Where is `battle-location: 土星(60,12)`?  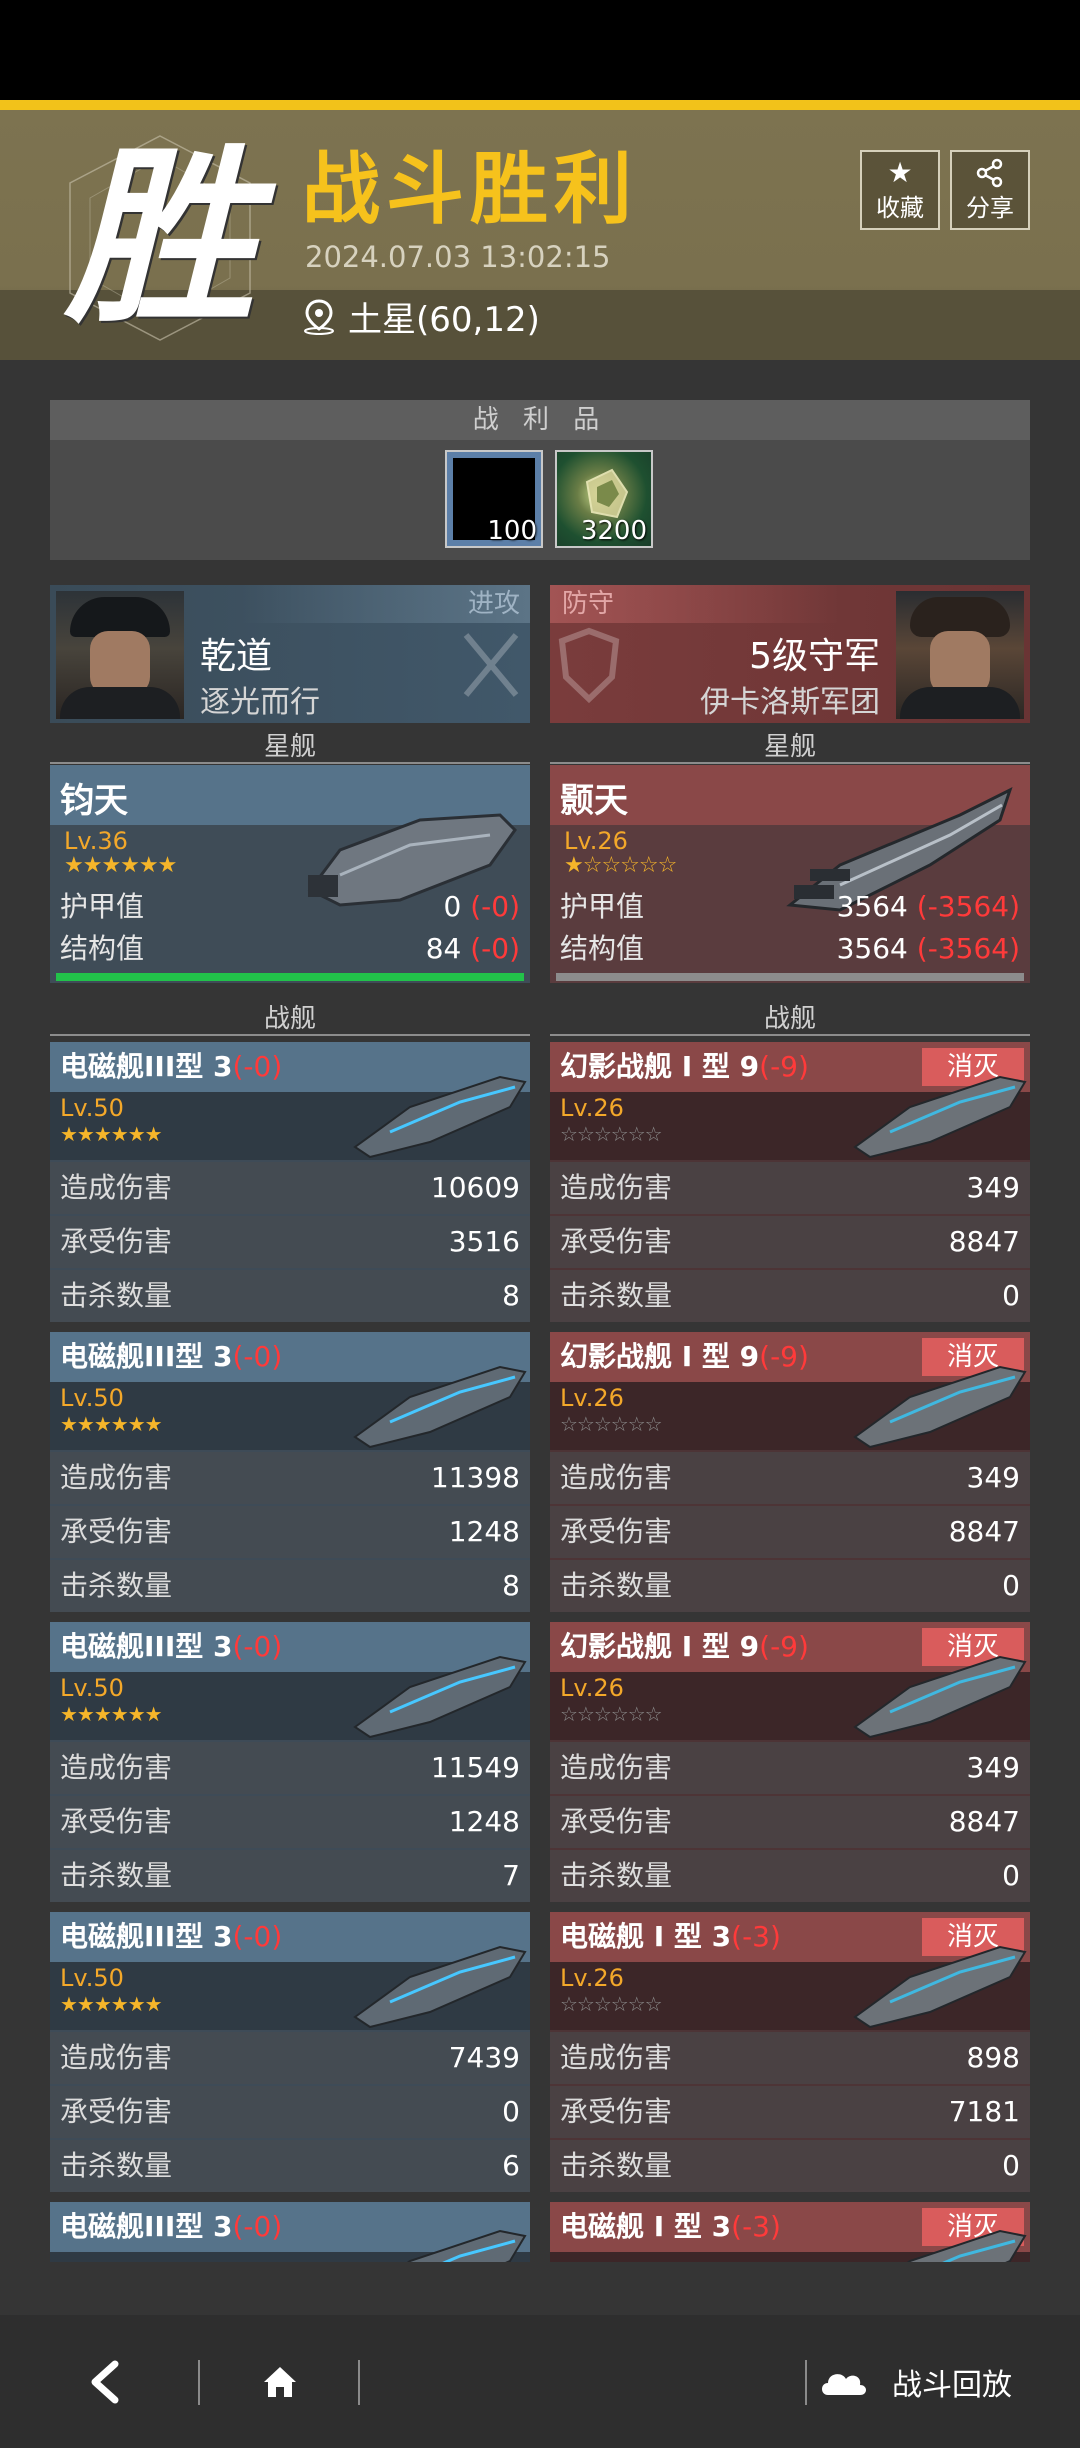
battle-location: 土星(60,12) is located at coordinates (420, 316).